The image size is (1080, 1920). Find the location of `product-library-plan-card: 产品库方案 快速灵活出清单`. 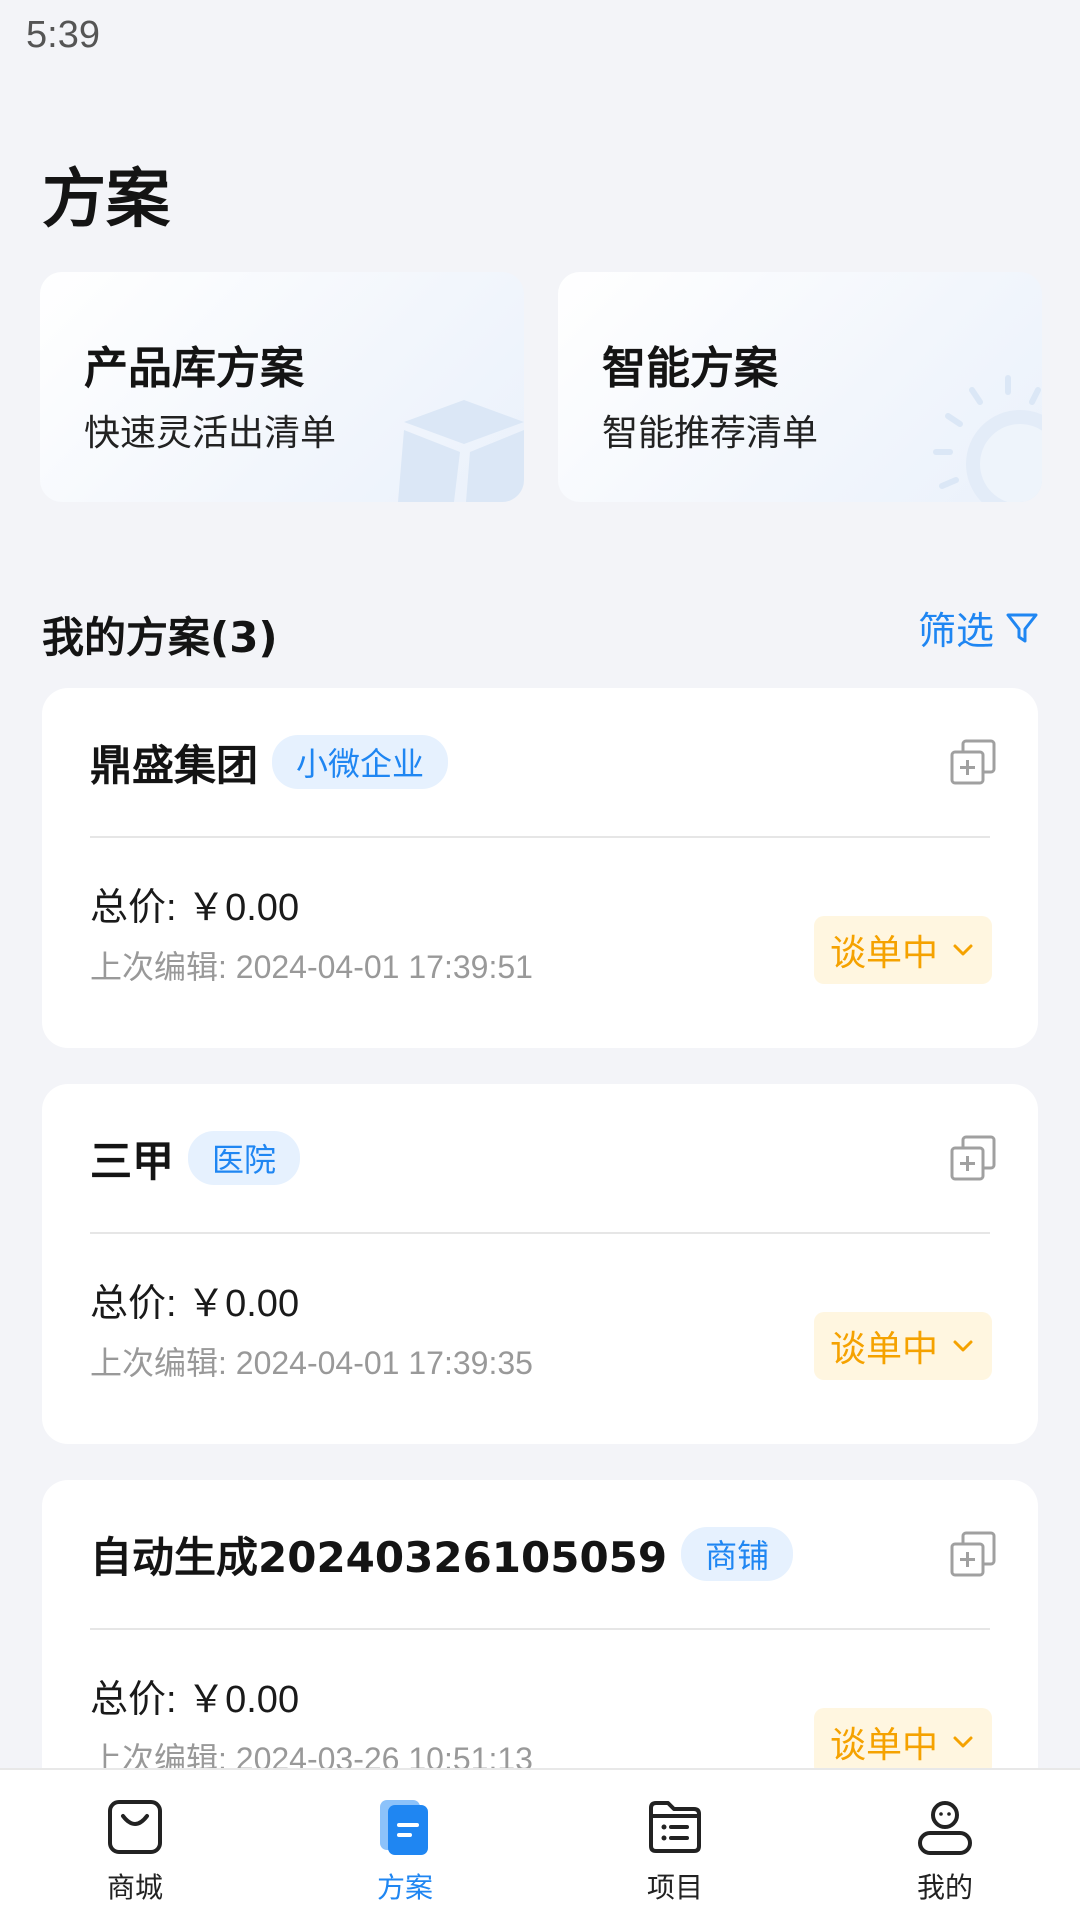

product-library-plan-card: 产品库方案 快速灵活出清单 is located at coordinates (282, 387).